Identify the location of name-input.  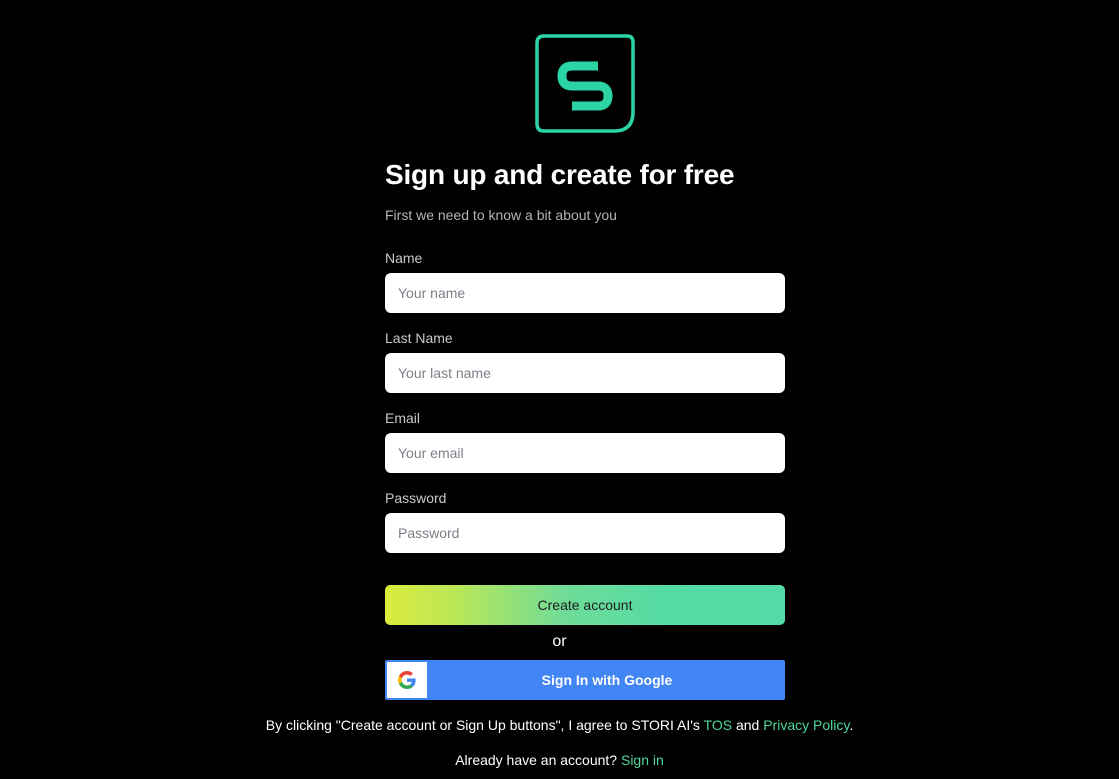
(585, 293).